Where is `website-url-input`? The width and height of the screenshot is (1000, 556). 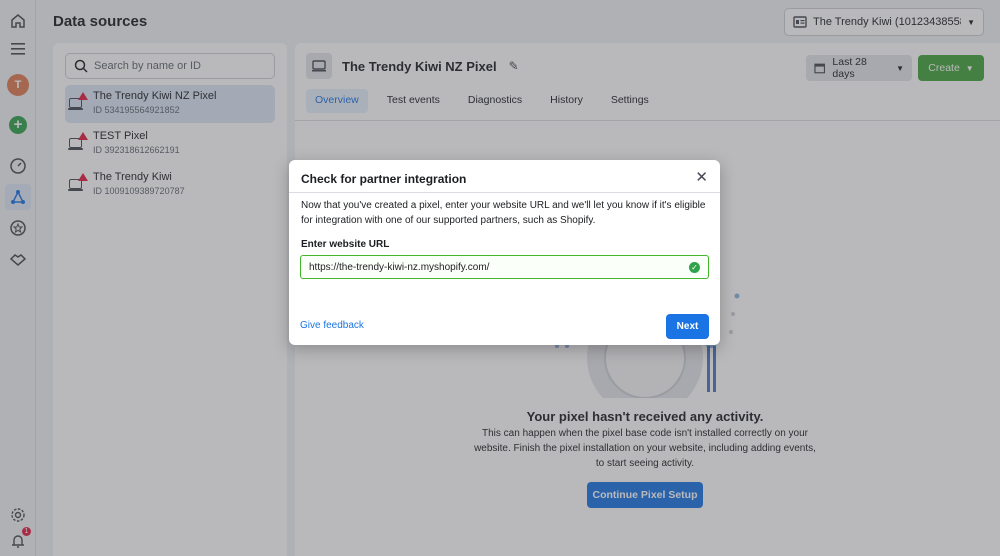 website-url-input is located at coordinates (499, 267).